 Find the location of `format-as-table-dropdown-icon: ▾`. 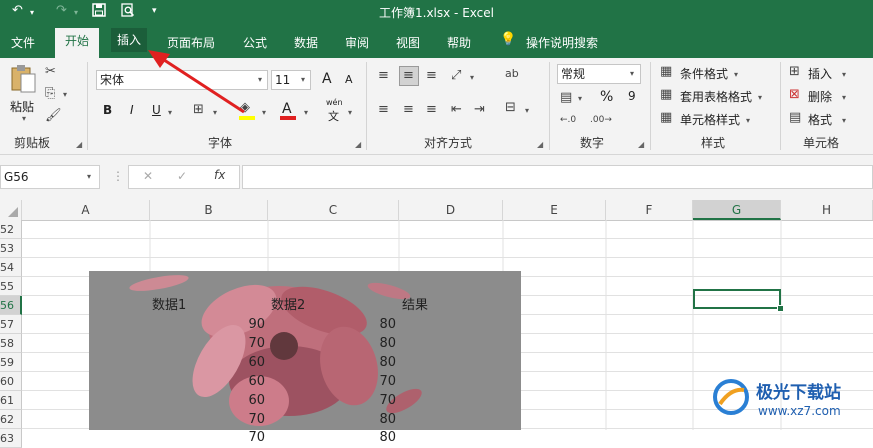

format-as-table-dropdown-icon: ▾ is located at coordinates (760, 97).